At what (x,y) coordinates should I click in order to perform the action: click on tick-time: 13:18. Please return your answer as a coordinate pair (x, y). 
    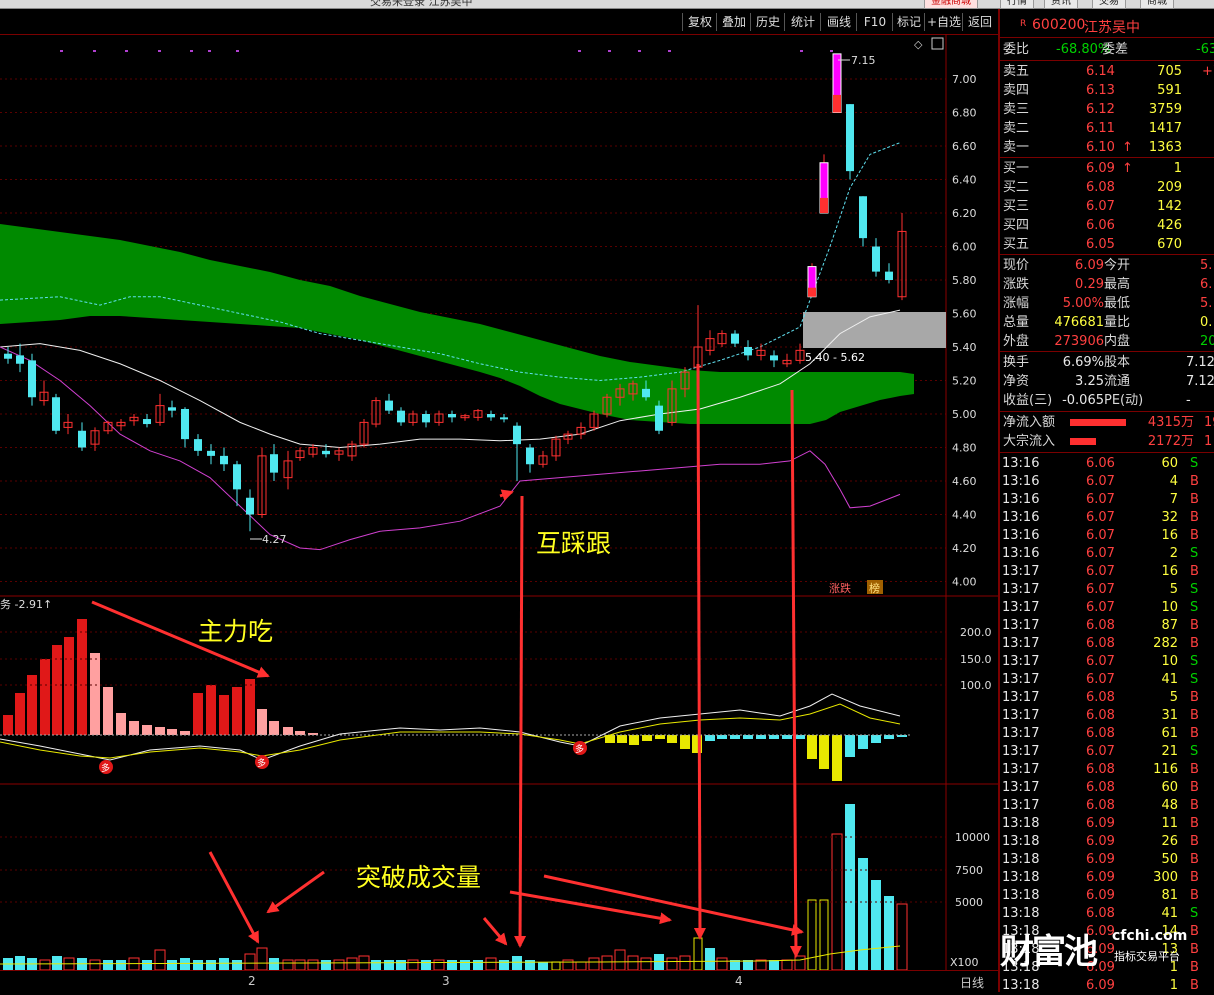
    Looking at the image, I should click on (1021, 913).